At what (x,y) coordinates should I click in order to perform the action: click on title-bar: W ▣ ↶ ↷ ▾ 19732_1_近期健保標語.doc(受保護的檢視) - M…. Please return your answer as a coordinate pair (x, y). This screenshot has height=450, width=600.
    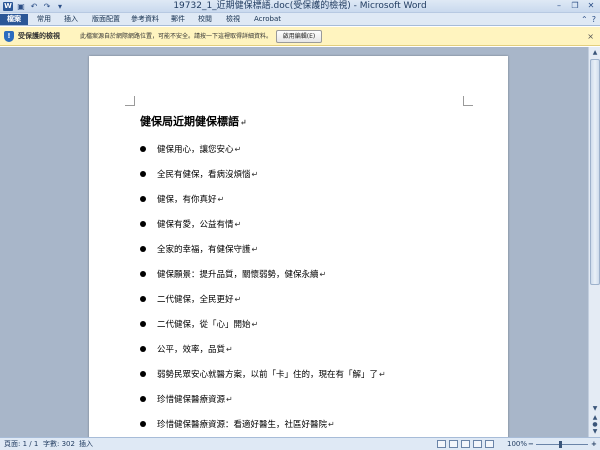
    Looking at the image, I should click on (300, 6).